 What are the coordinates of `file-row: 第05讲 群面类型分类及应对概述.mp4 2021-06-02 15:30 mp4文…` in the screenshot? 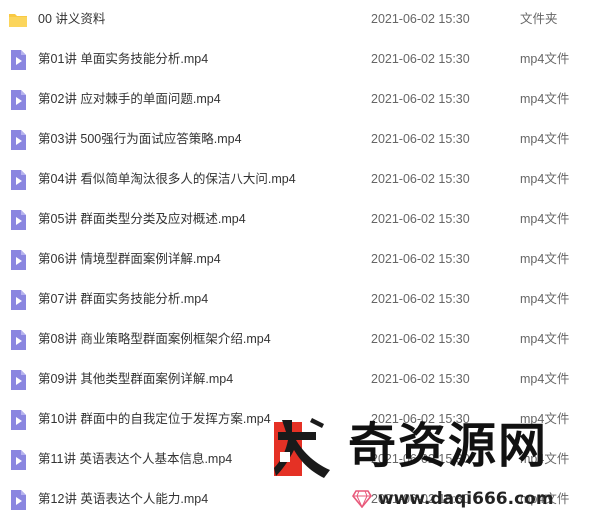 It's located at (294, 220).